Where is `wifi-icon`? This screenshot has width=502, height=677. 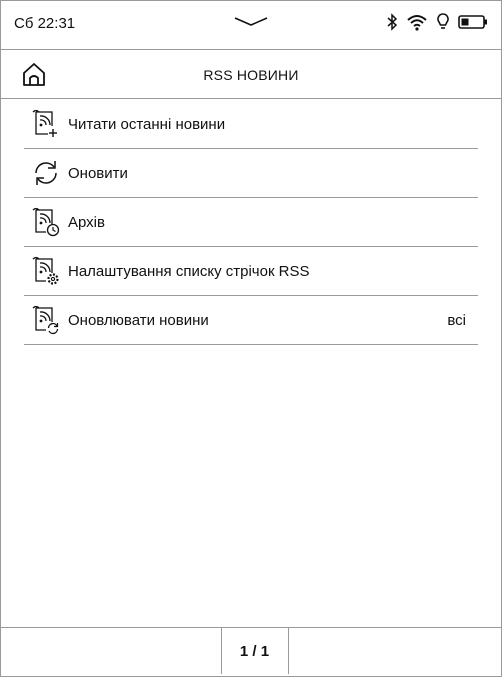 wifi-icon is located at coordinates (417, 23).